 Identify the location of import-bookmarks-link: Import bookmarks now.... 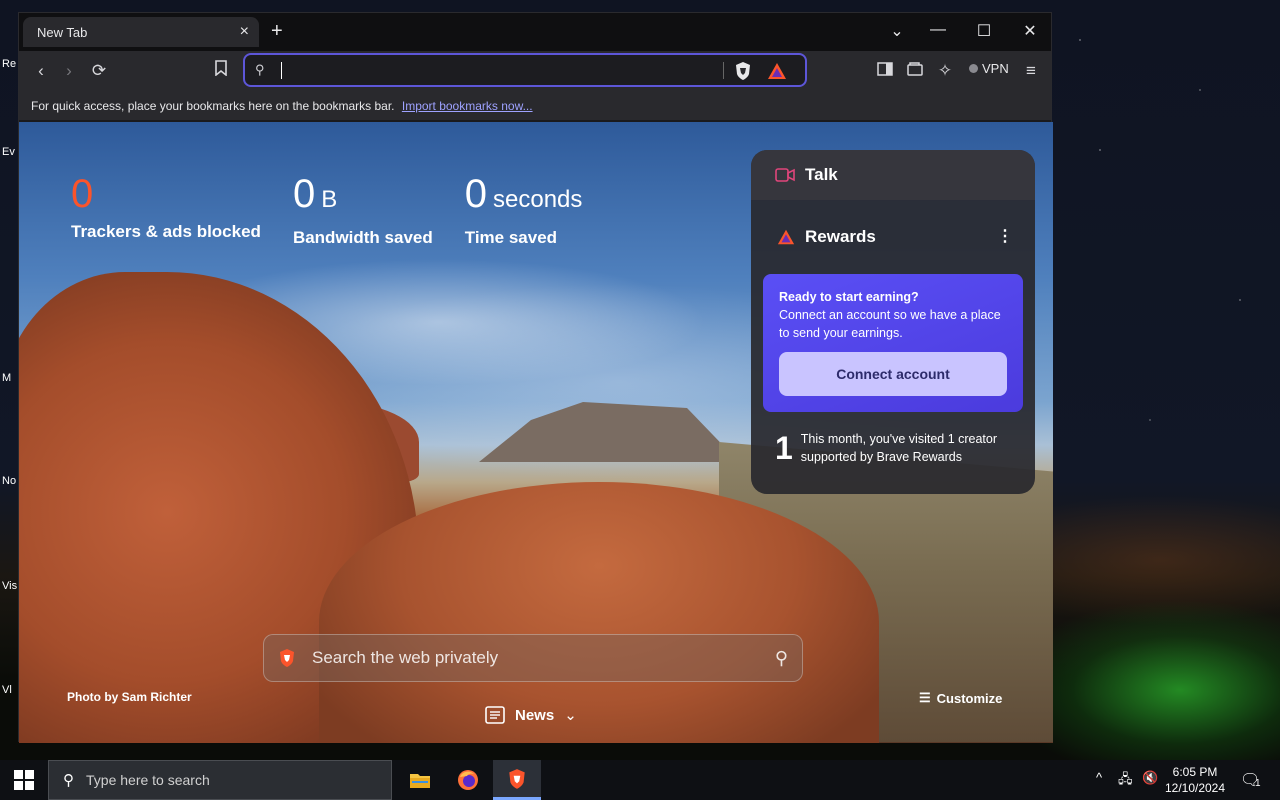
(467, 106).